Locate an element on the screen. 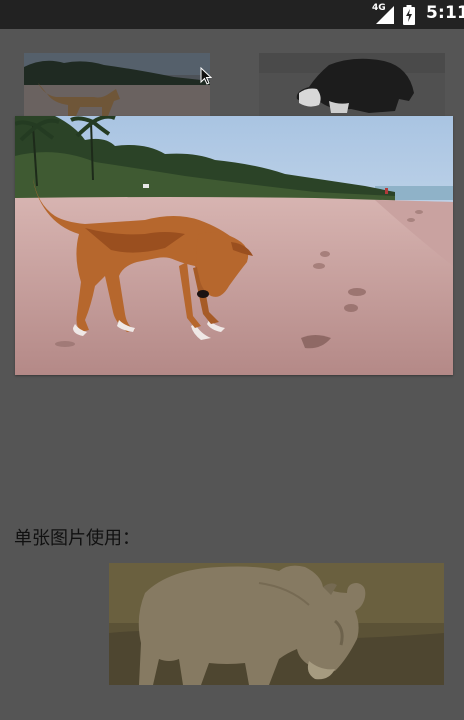 The height and width of the screenshot is (720, 464). thumbnail-beach-dog is located at coordinates (117, 84).